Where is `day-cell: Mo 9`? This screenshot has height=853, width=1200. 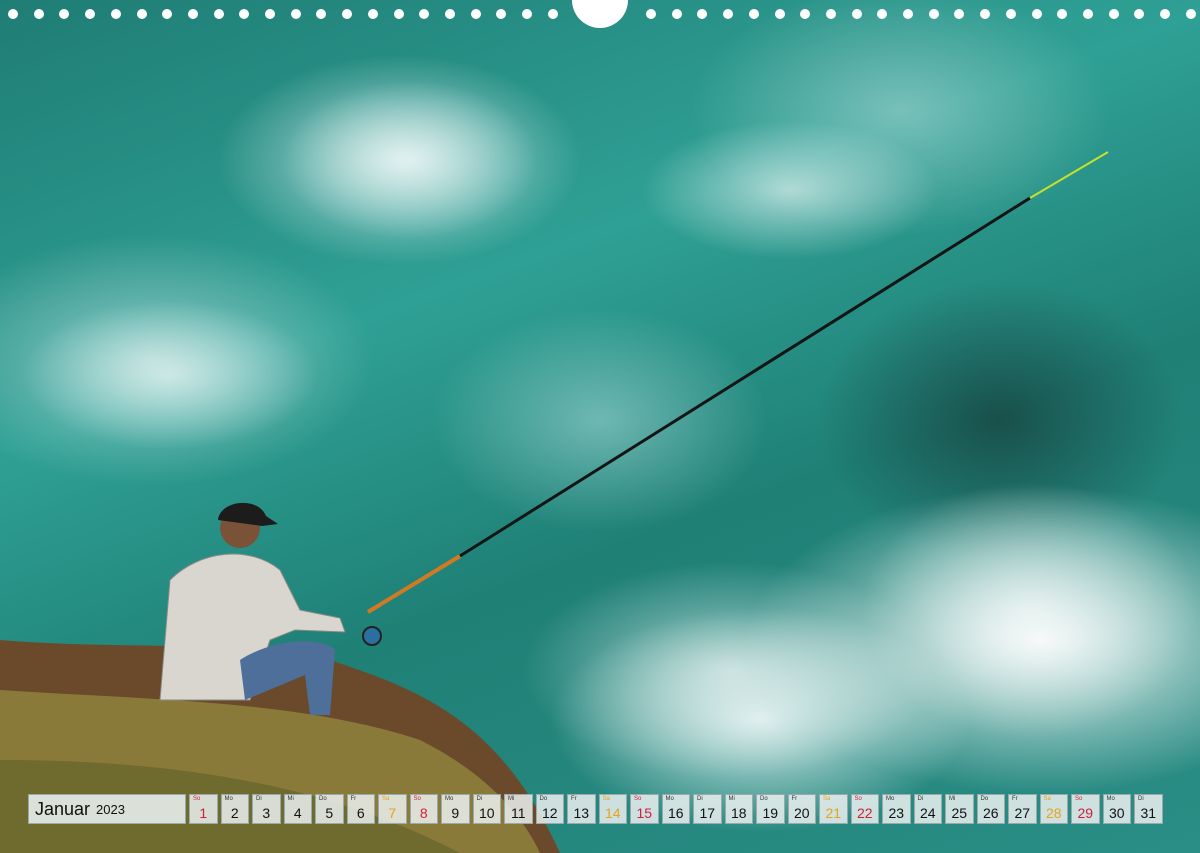 day-cell: Mo 9 is located at coordinates (455, 809).